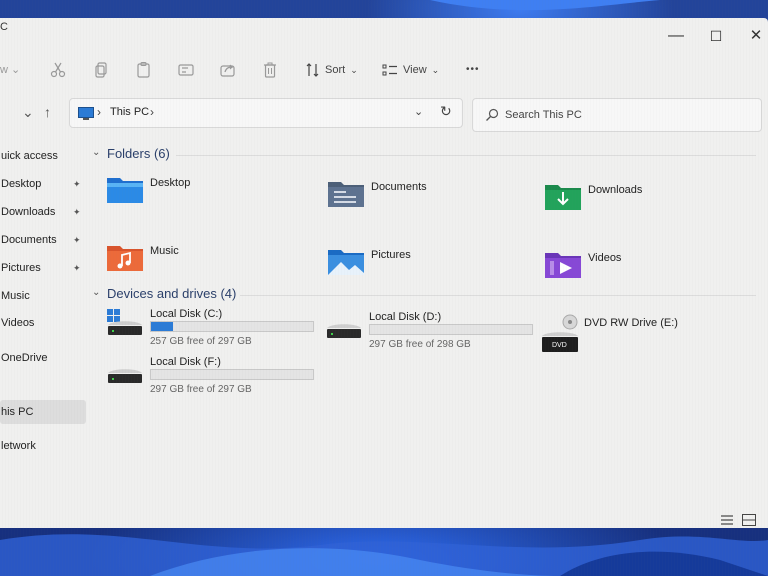 The height and width of the screenshot is (576, 768). What do you see at coordinates (676, 36) in the screenshot?
I see `minimize-button: —` at bounding box center [676, 36].